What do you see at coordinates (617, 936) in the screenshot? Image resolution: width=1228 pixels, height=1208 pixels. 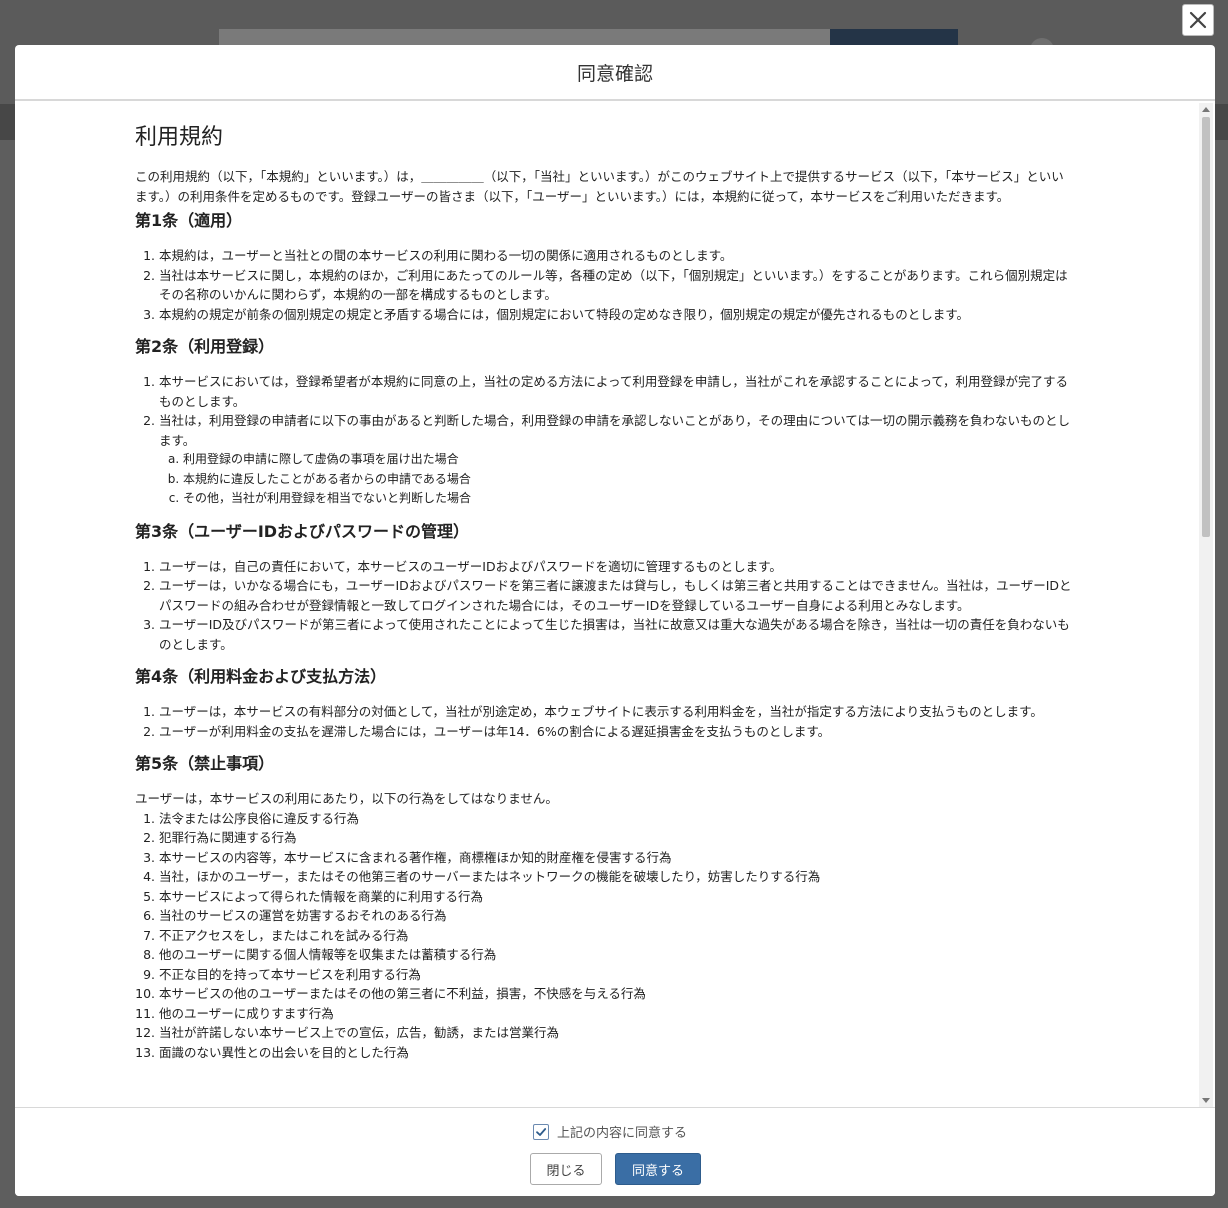 I see `list-item: 不正アクセスをし，またはこれを試みる行為` at bounding box center [617, 936].